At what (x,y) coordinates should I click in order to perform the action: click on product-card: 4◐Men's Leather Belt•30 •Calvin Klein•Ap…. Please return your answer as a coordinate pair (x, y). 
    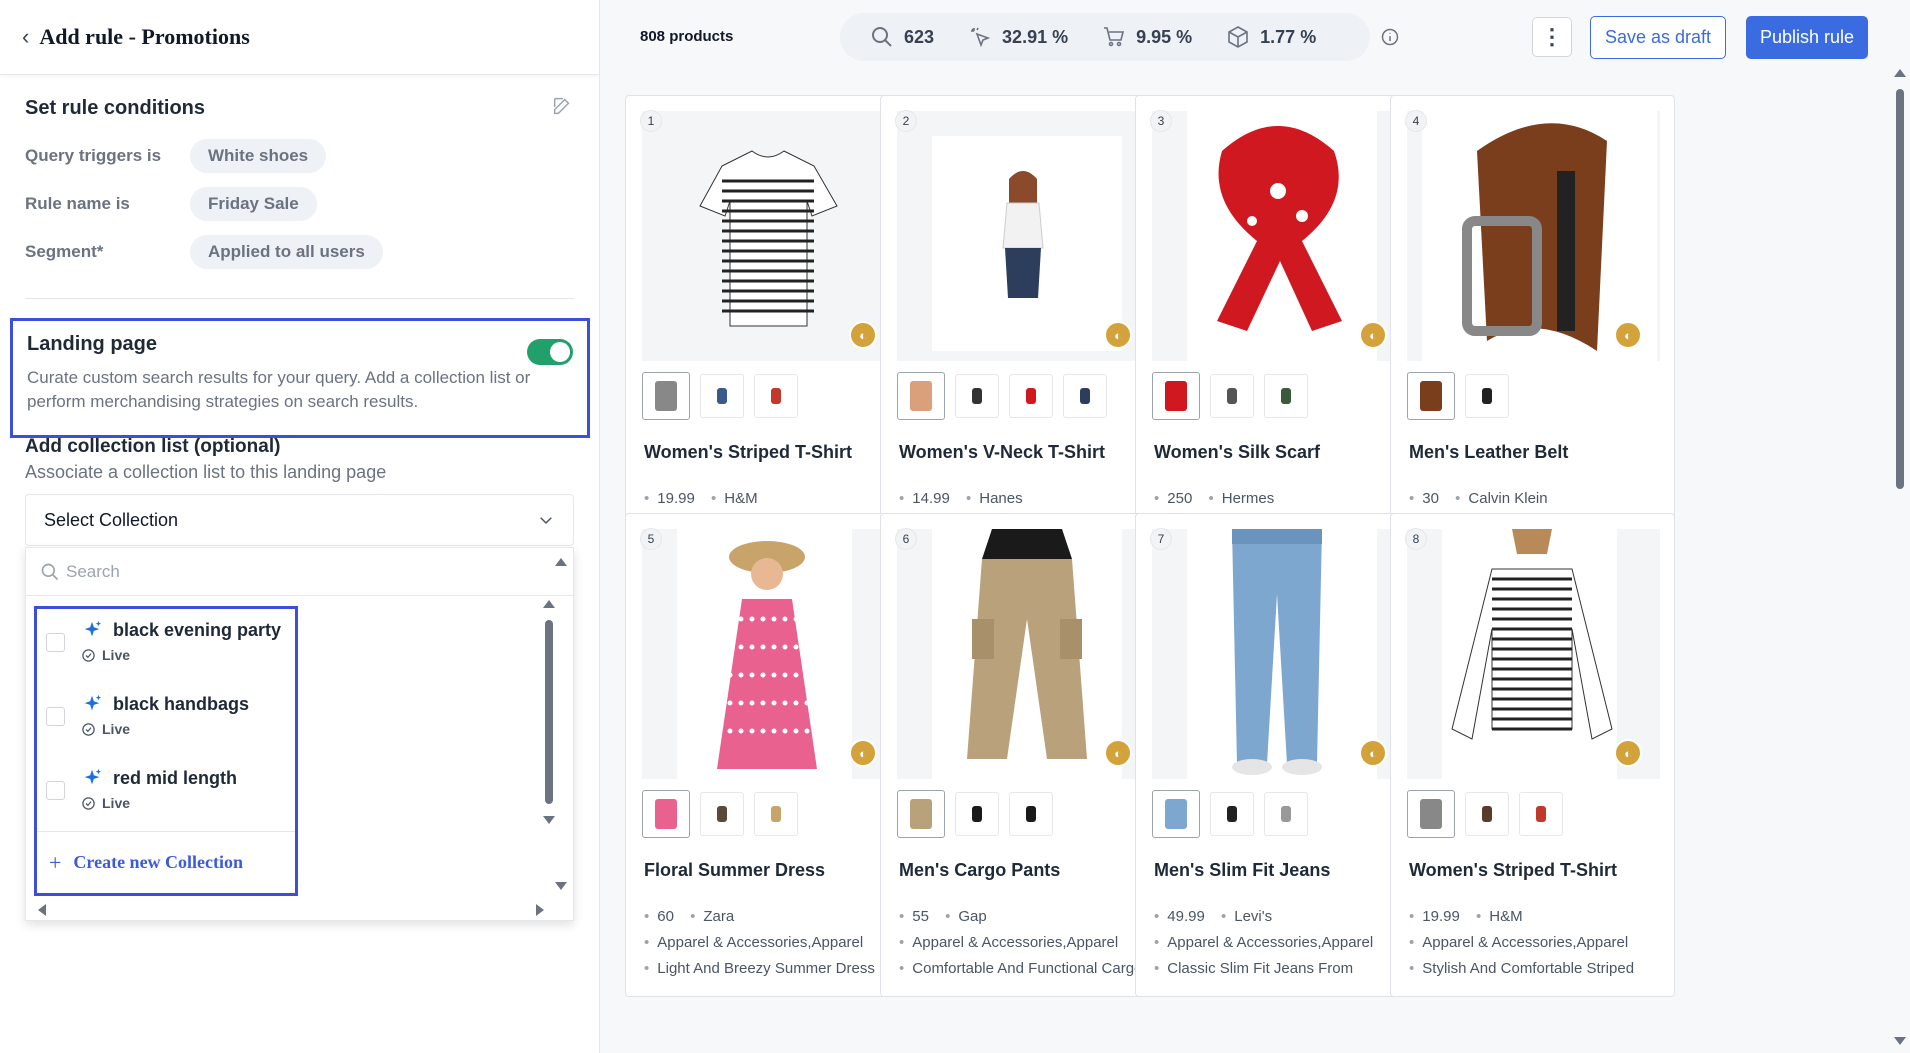
    Looking at the image, I should click on (1532, 337).